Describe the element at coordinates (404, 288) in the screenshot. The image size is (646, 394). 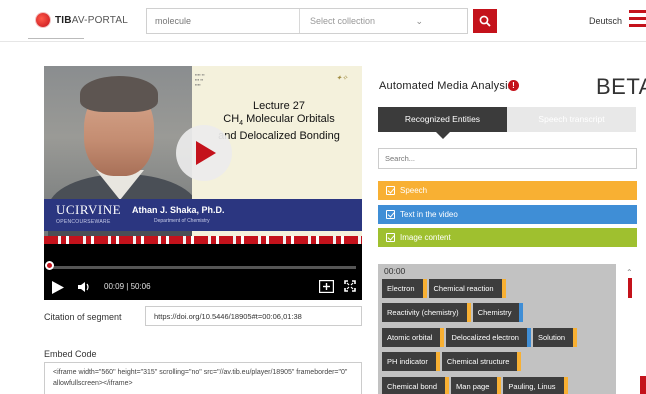
I see `entity-tag: Electron` at that location.